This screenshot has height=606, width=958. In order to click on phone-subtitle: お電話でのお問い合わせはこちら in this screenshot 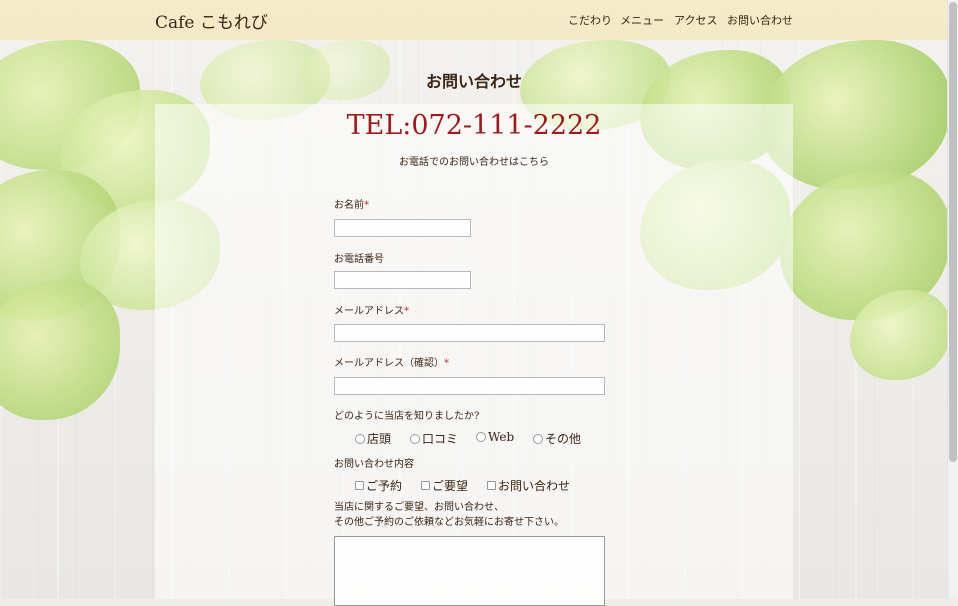, I will do `click(474, 162)`.